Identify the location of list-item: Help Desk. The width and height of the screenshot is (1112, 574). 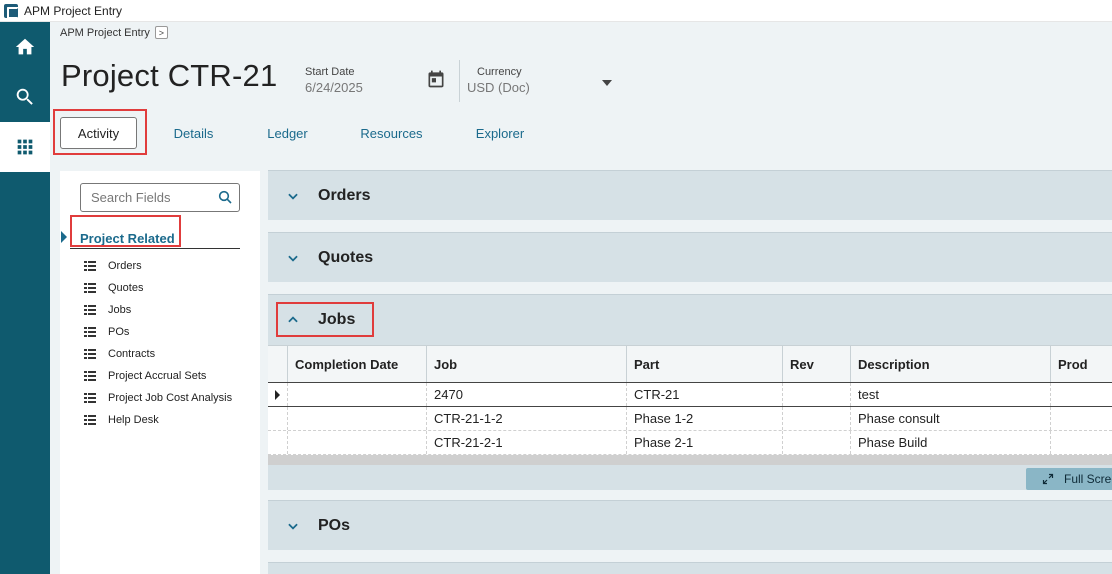
(158, 420).